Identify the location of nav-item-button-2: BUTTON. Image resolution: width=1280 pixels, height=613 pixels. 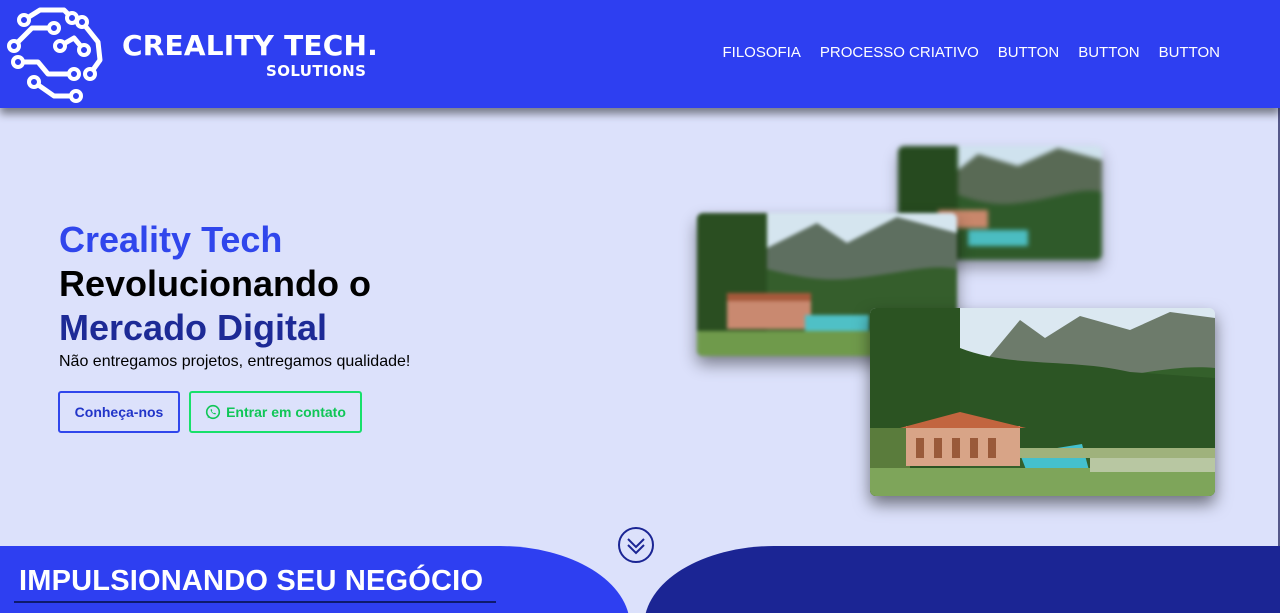
(1108, 52).